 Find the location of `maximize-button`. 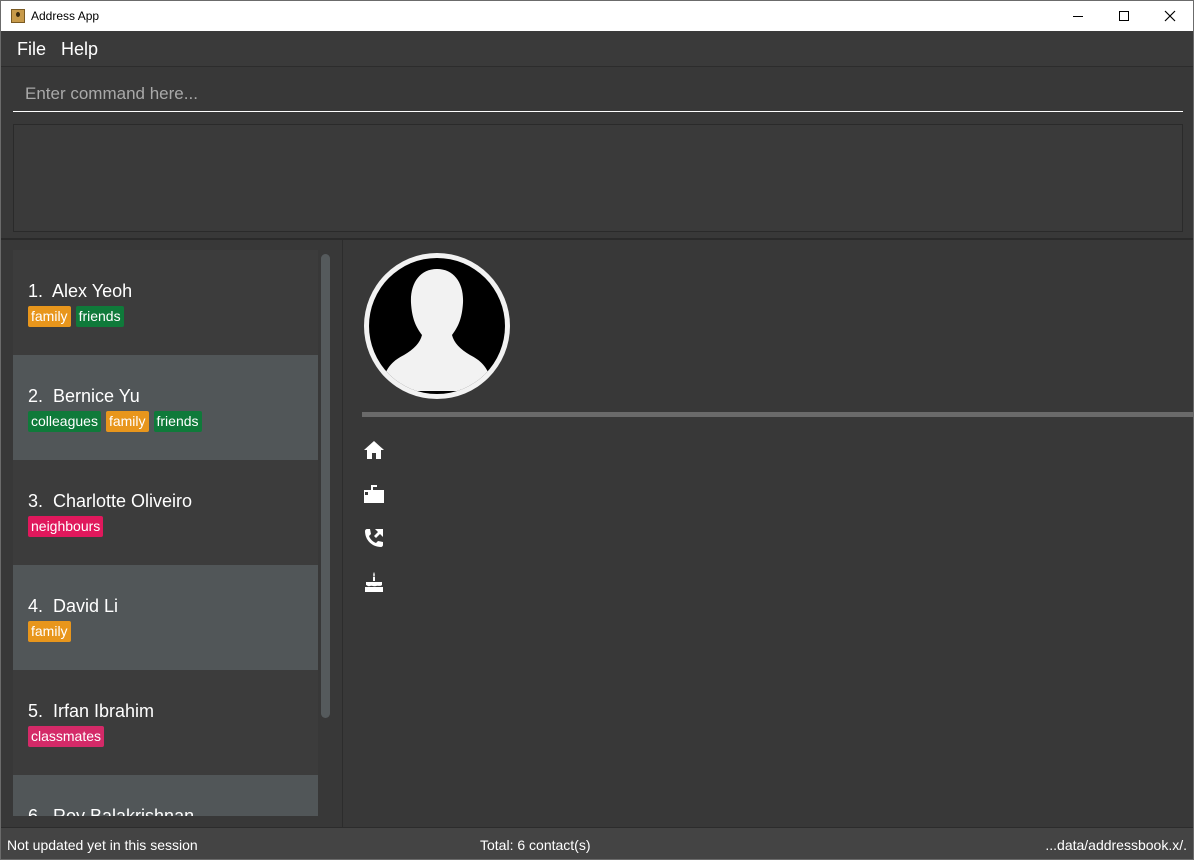

maximize-button is located at coordinates (1124, 16).